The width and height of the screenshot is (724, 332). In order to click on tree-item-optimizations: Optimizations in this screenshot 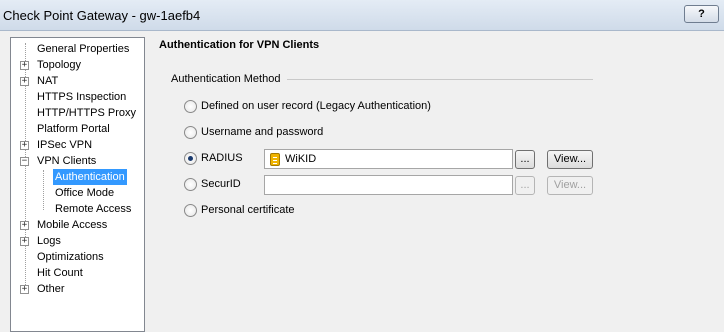, I will do `click(70, 257)`.